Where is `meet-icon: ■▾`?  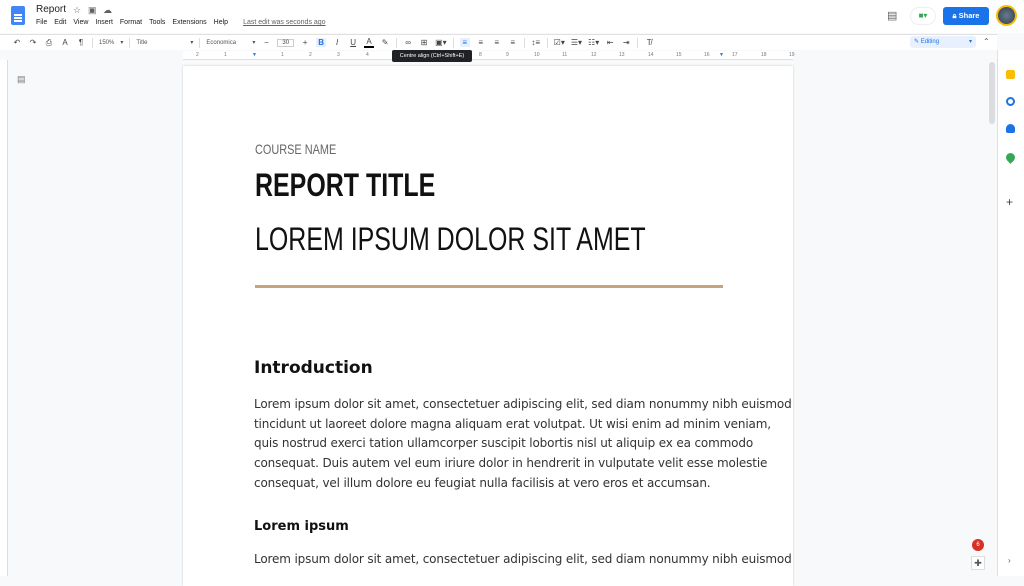 meet-icon: ■▾ is located at coordinates (923, 15).